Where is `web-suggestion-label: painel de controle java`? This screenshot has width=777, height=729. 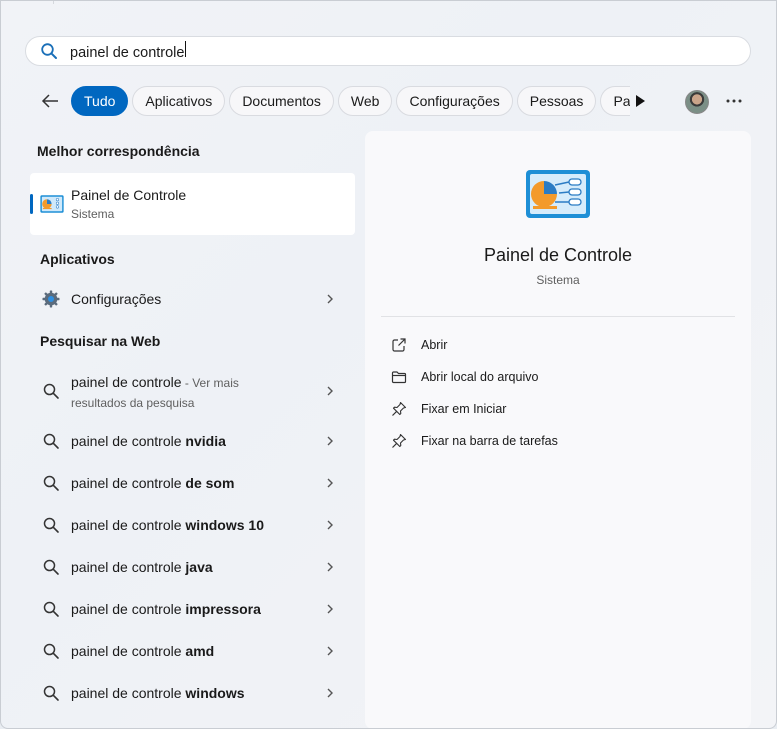 web-suggestion-label: painel de controle java is located at coordinates (142, 567).